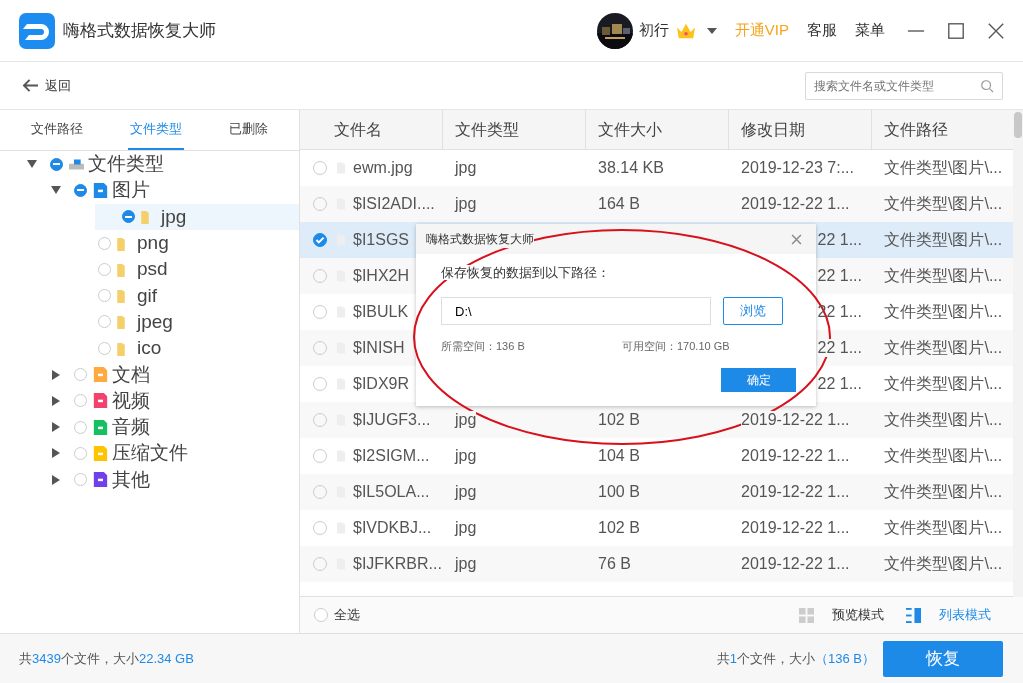  What do you see at coordinates (619, 456) in the screenshot?
I see `file-size: 104 B` at bounding box center [619, 456].